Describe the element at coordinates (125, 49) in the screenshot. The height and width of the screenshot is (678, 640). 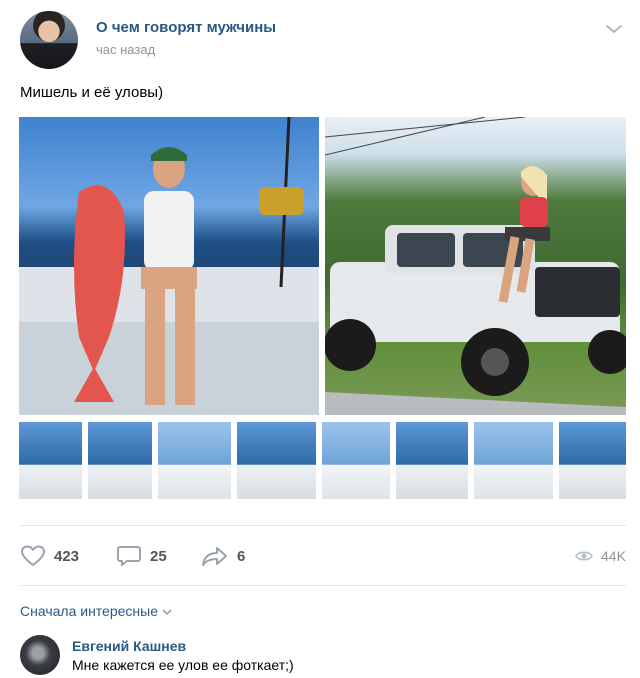
I see `post-timestamp: час назад` at that location.